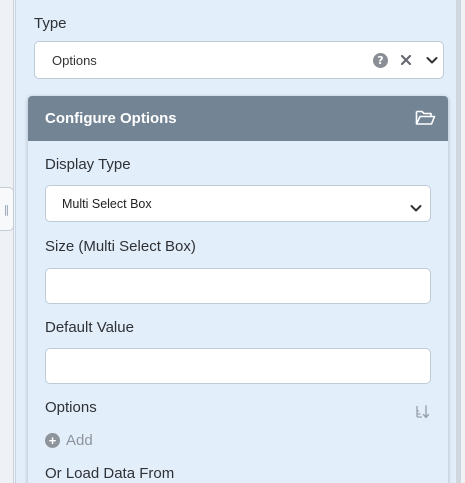  Describe the element at coordinates (380, 60) in the screenshot. I see `help-icon: ?` at that location.